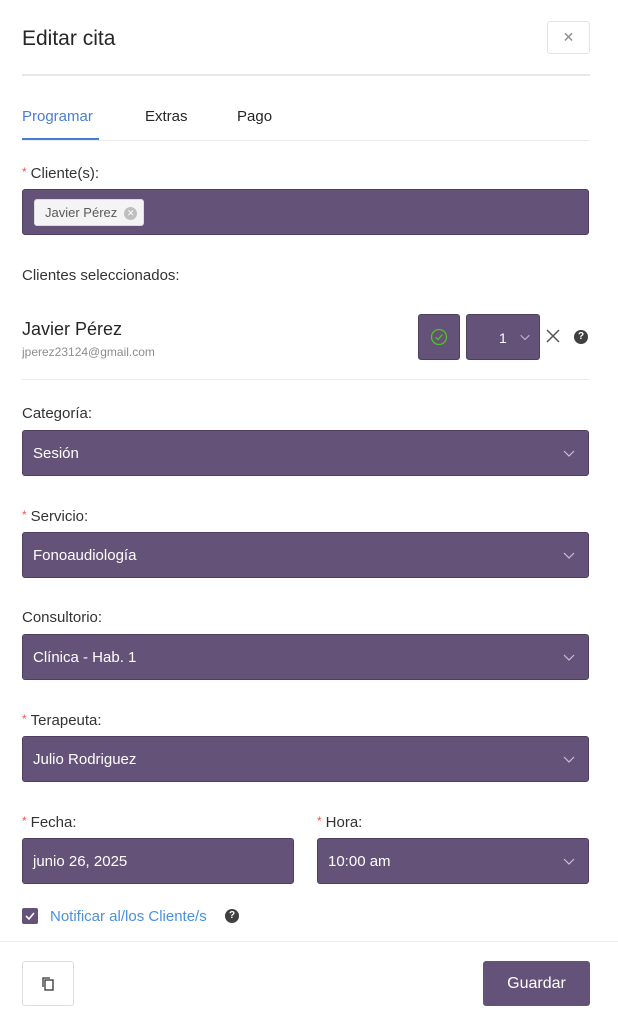 The image size is (618, 1024). I want to click on category-value: Sesión, so click(56, 453).